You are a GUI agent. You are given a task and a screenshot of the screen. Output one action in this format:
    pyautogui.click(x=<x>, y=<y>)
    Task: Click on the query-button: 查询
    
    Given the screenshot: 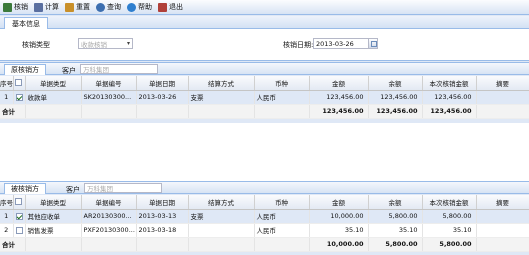 What is the action you would take?
    pyautogui.click(x=109, y=7)
    